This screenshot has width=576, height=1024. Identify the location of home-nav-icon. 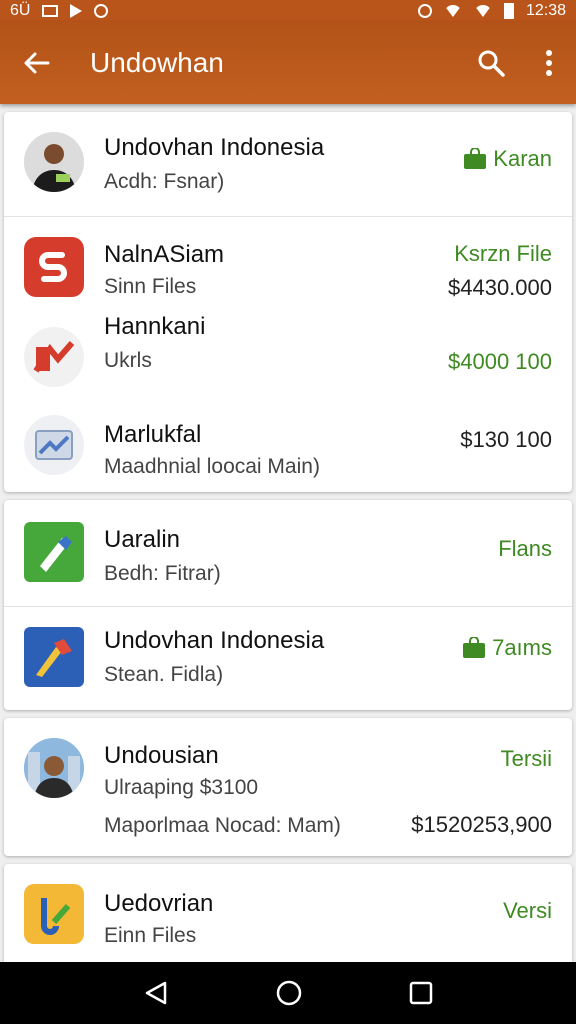
(289, 993).